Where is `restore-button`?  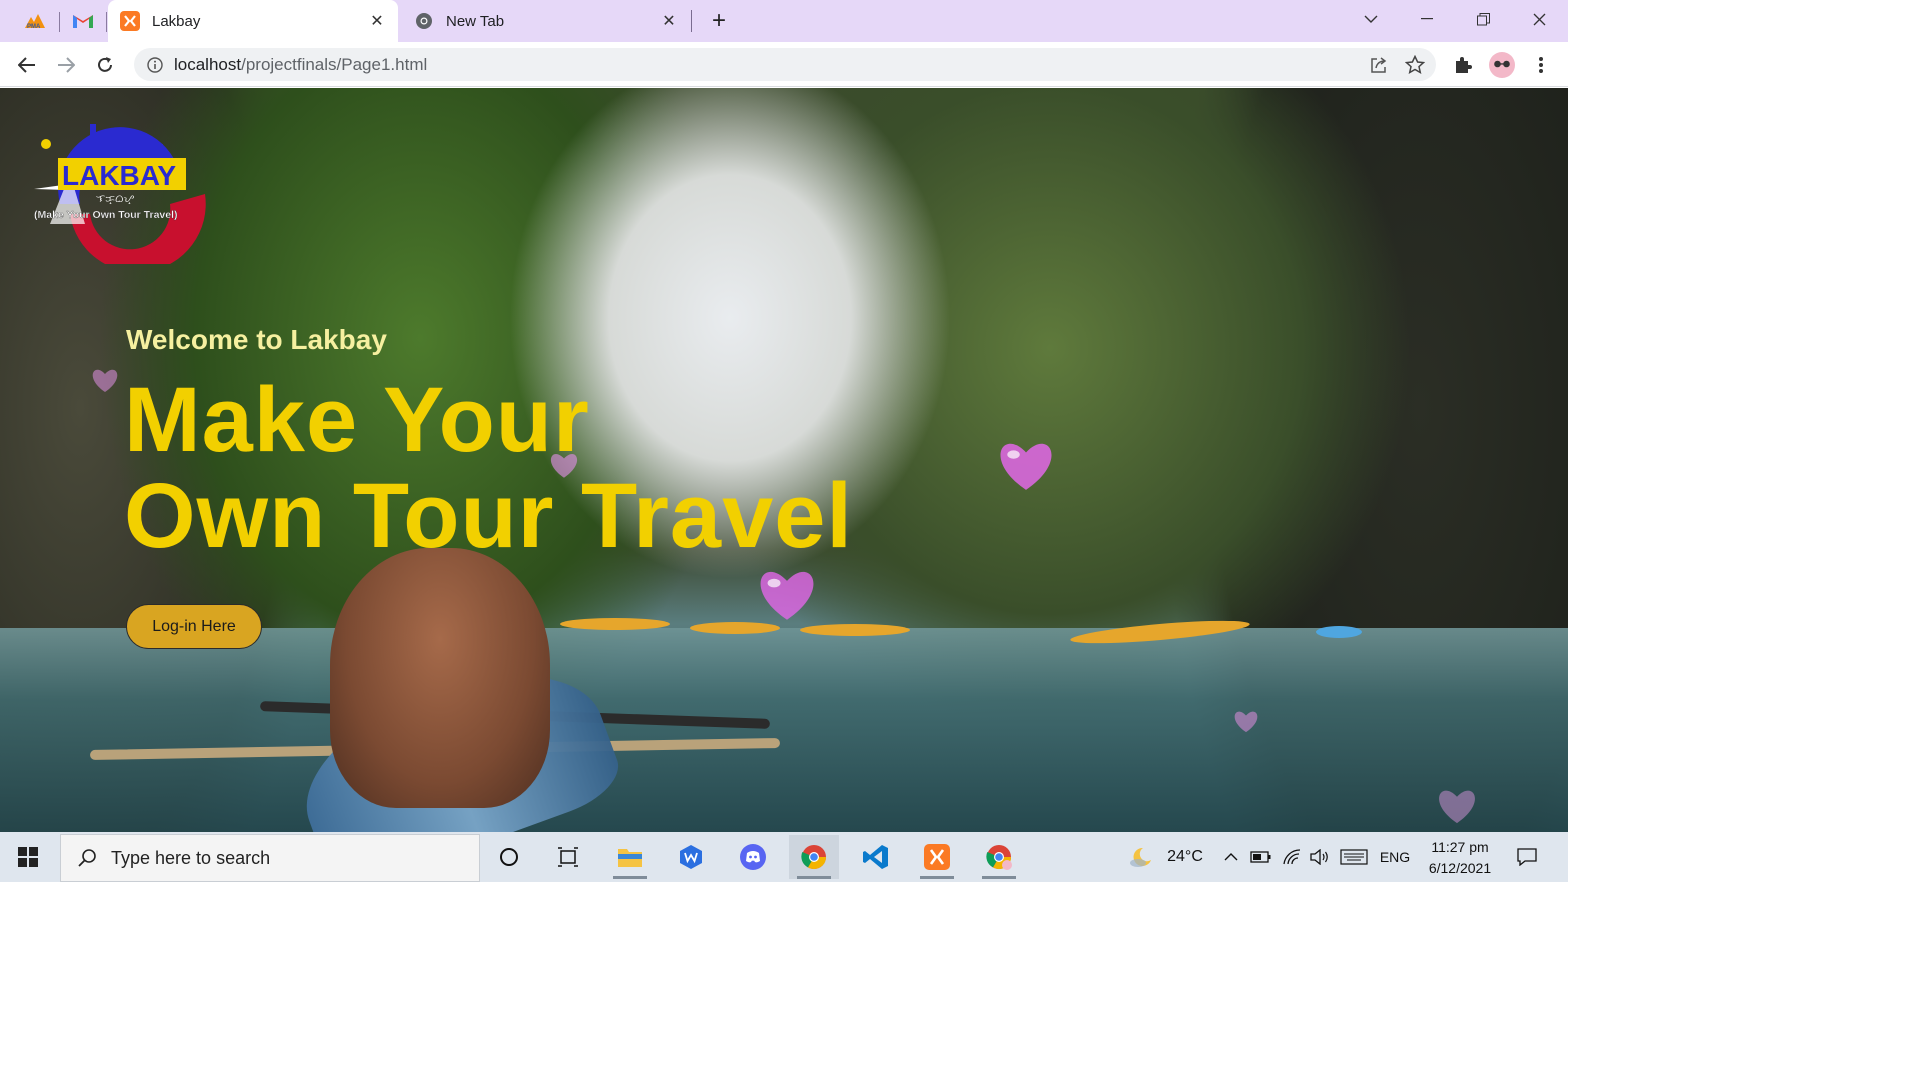 restore-button is located at coordinates (1483, 19).